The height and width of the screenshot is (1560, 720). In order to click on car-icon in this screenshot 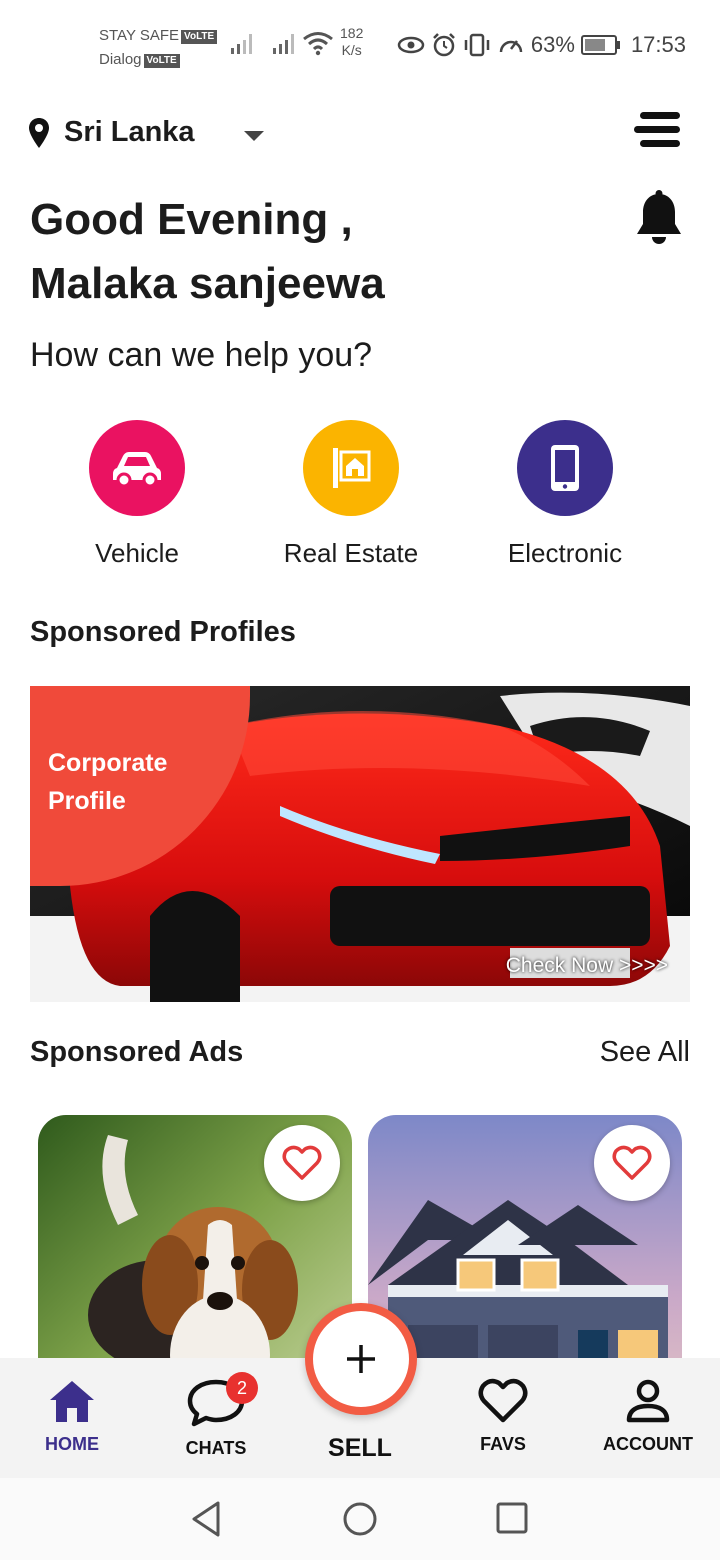, I will do `click(137, 468)`.